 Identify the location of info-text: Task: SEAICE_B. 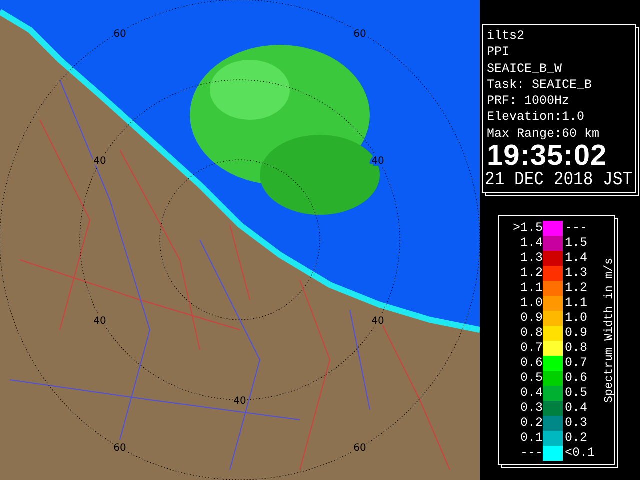
(539, 85).